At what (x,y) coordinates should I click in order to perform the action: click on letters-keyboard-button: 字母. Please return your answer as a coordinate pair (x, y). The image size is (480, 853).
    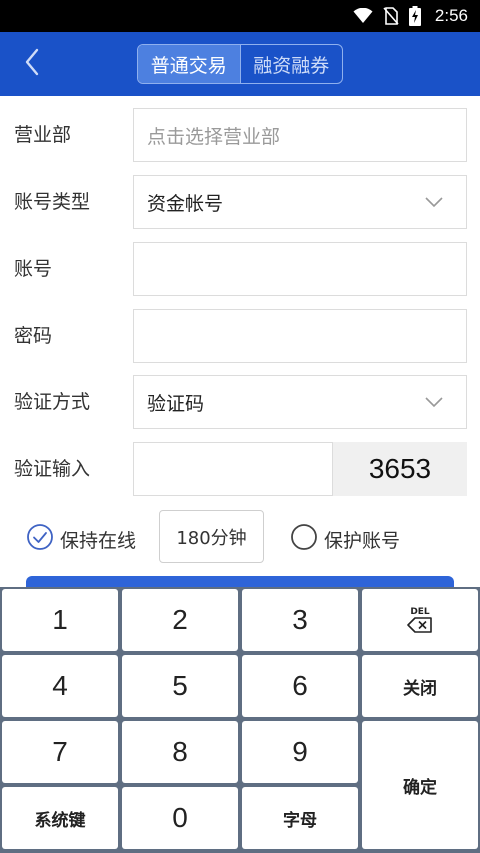
    Looking at the image, I should click on (300, 818).